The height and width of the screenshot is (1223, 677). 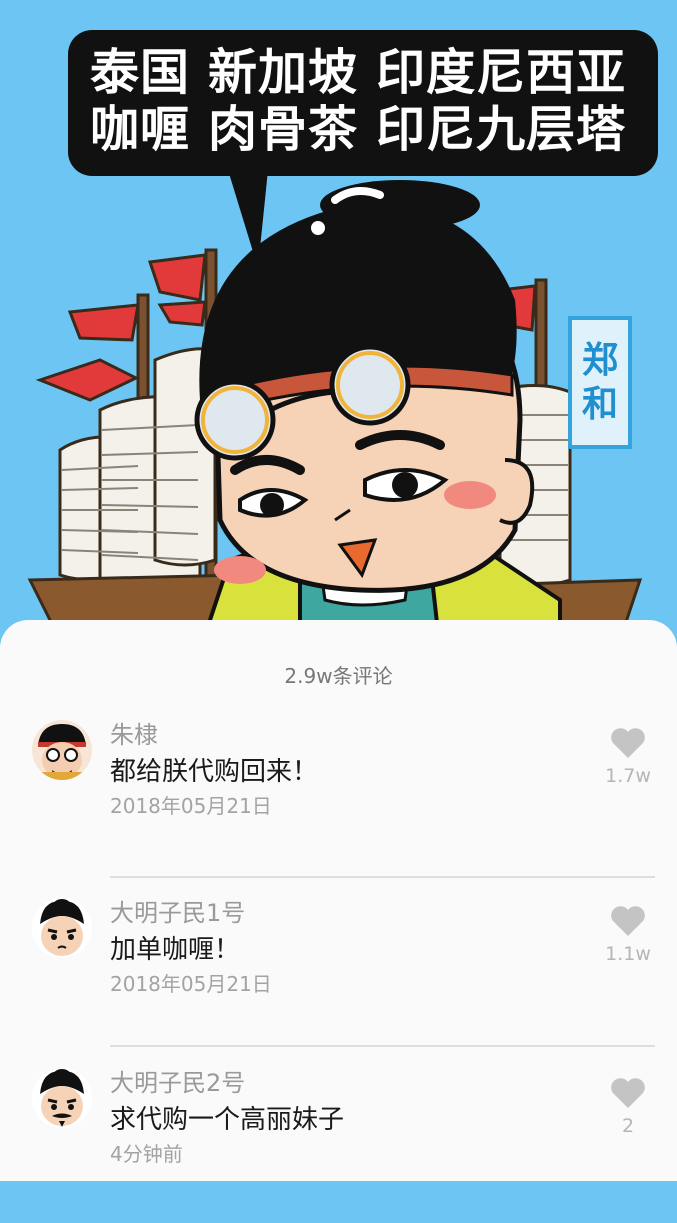 I want to click on comment-username: 大明子民1号, so click(x=177, y=910).